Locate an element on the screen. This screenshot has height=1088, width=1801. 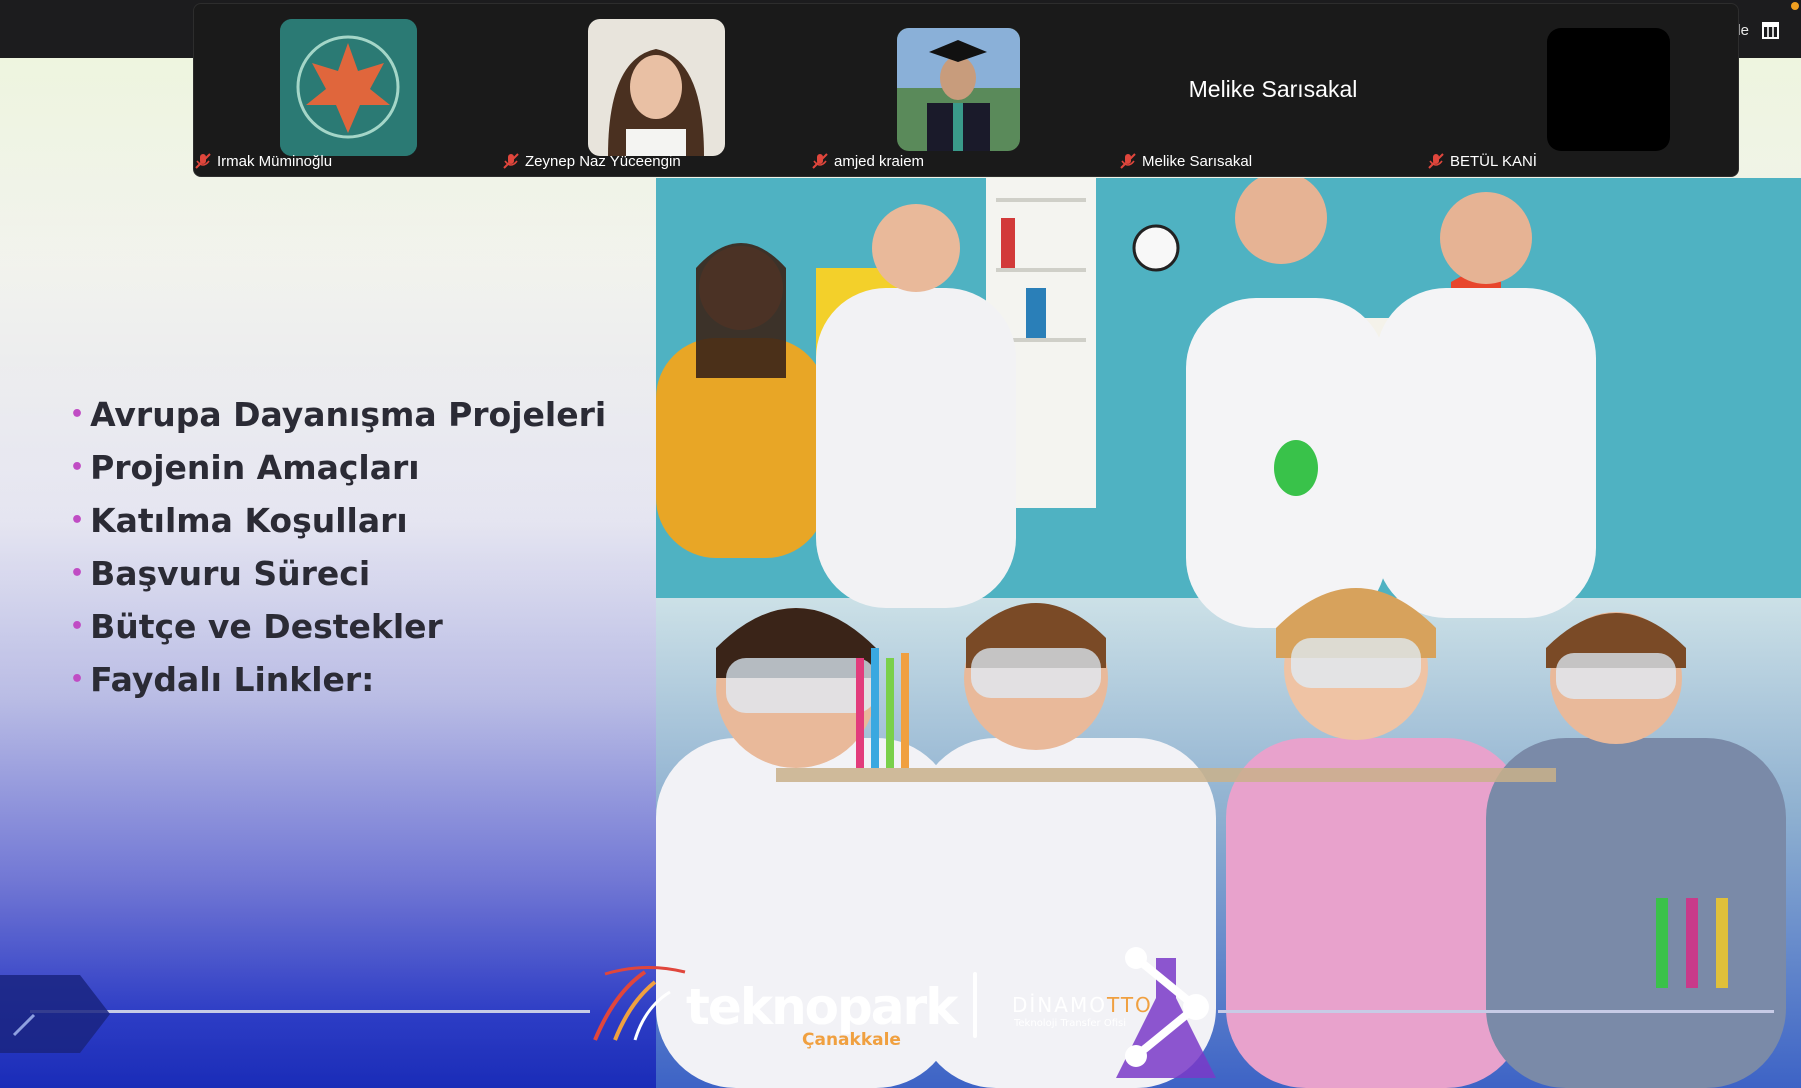
dinamo-network-icon is located at coordinates (1167, 1007).